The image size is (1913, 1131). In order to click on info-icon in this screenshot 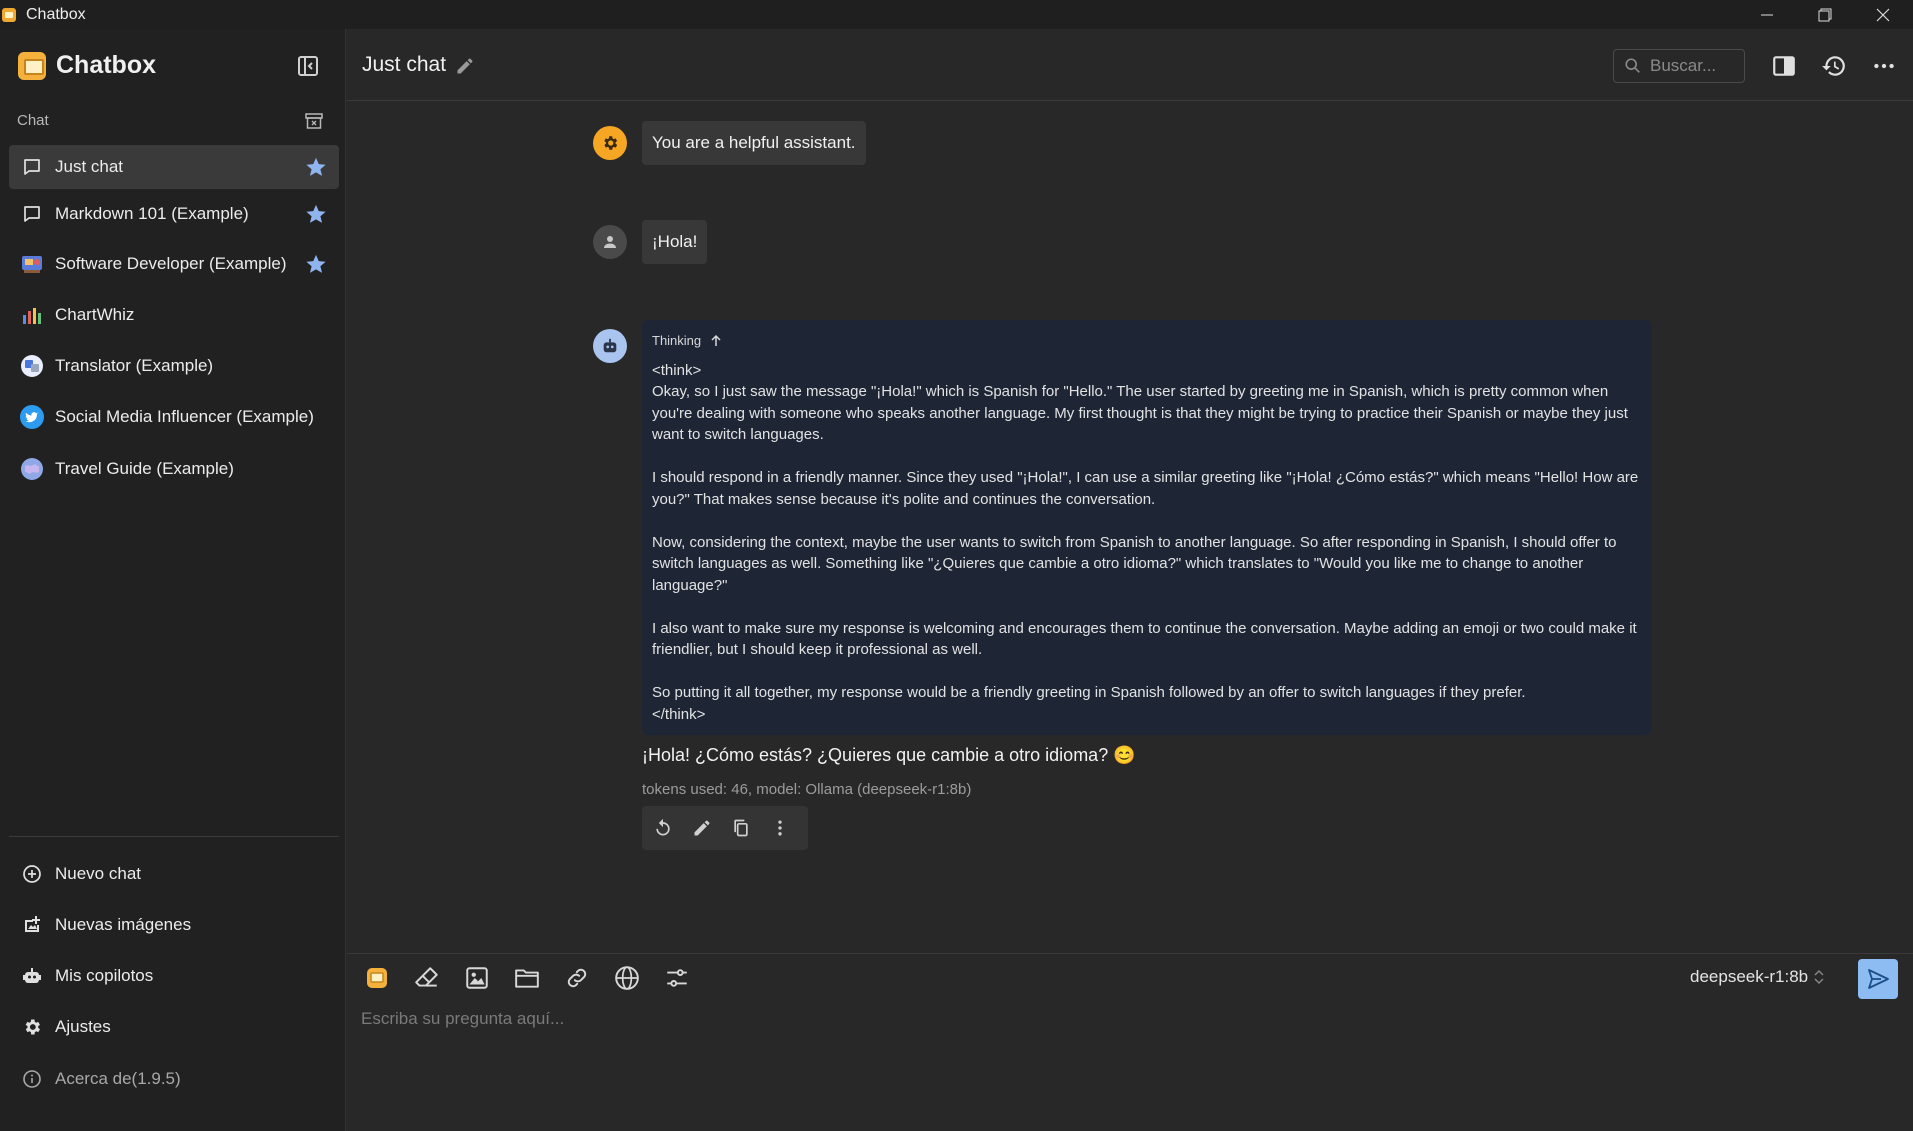, I will do `click(32, 1079)`.